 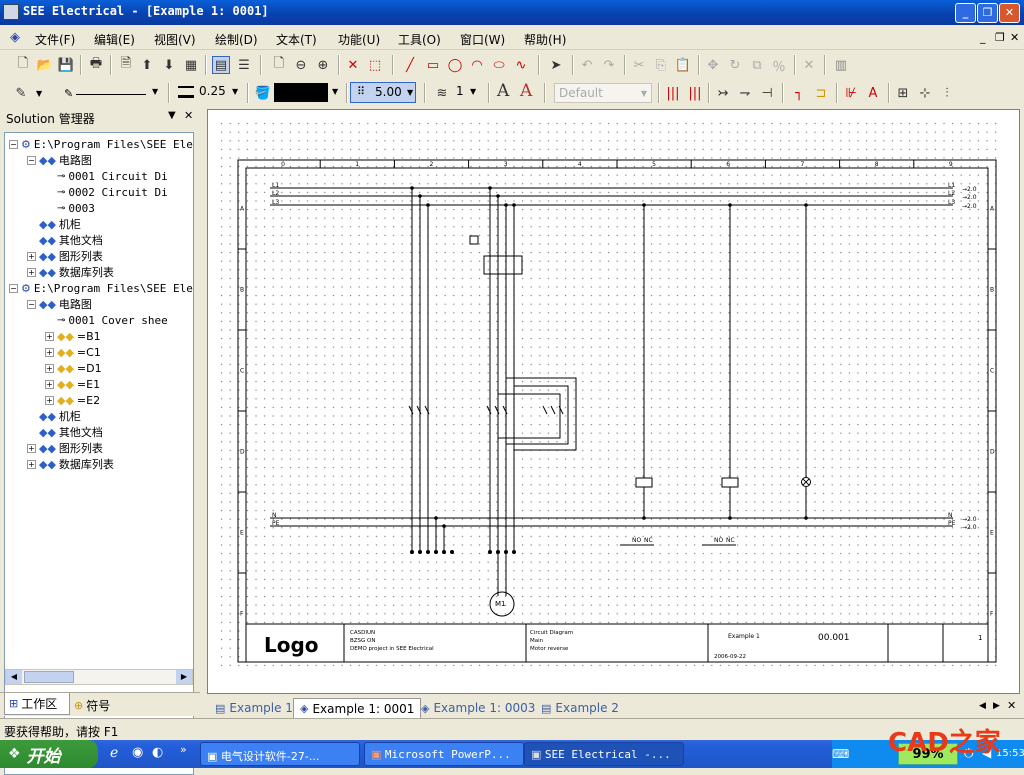 What do you see at coordinates (526, 91) in the screenshot?
I see `text-color-icon: A` at bounding box center [526, 91].